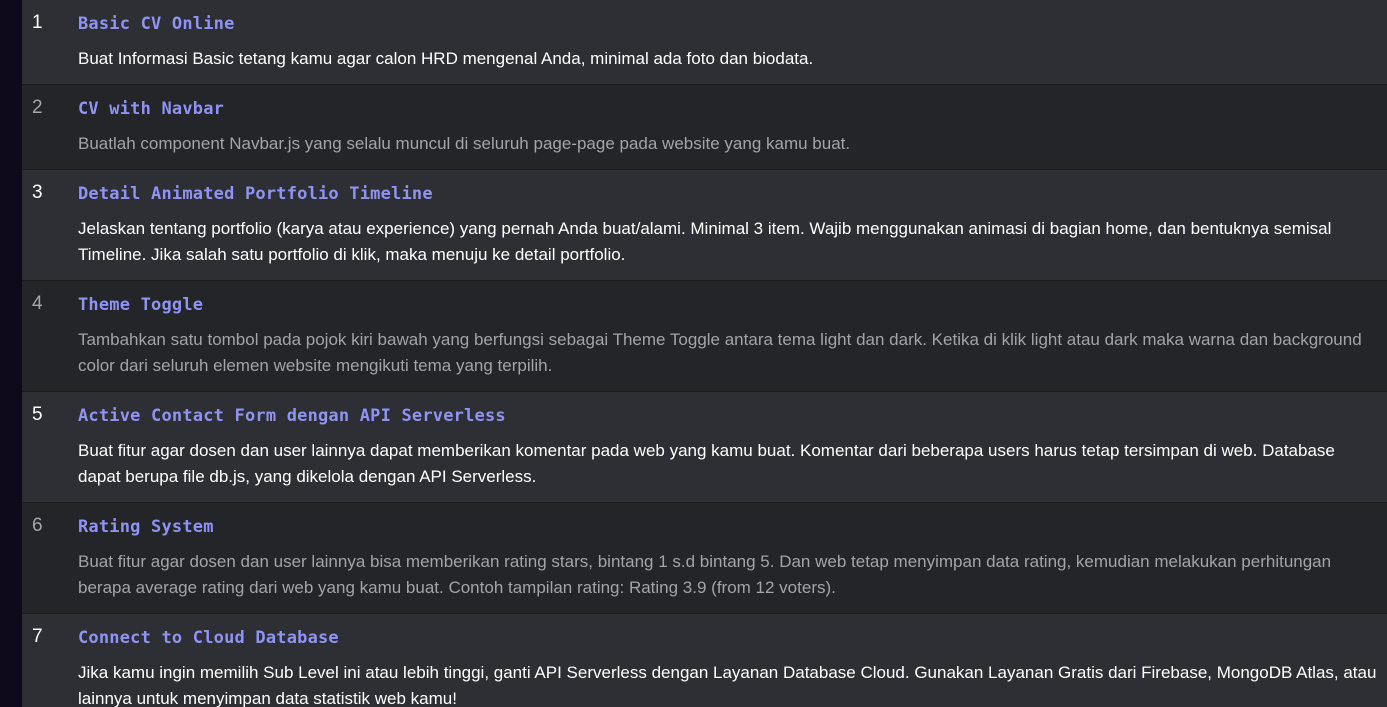 Image resolution: width=1387 pixels, height=707 pixels. Describe the element at coordinates (37, 414) in the screenshot. I see `level-number: 5` at that location.